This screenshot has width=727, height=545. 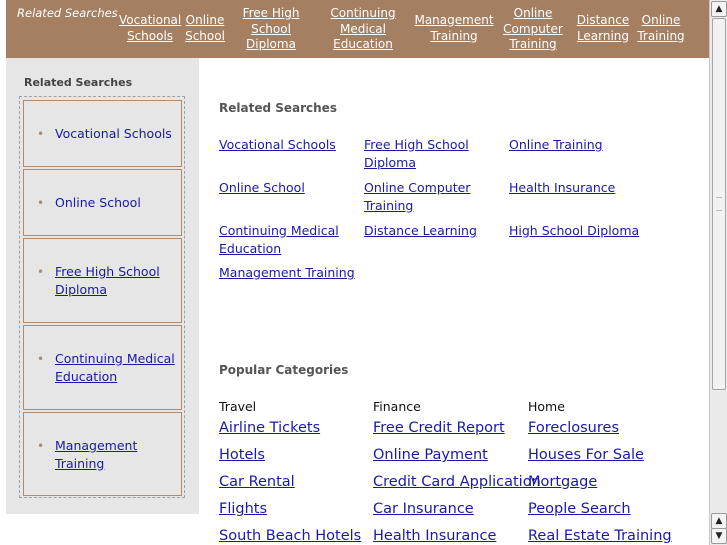 What do you see at coordinates (115, 454) in the screenshot?
I see `sidebar-item-label: Management Training` at bounding box center [115, 454].